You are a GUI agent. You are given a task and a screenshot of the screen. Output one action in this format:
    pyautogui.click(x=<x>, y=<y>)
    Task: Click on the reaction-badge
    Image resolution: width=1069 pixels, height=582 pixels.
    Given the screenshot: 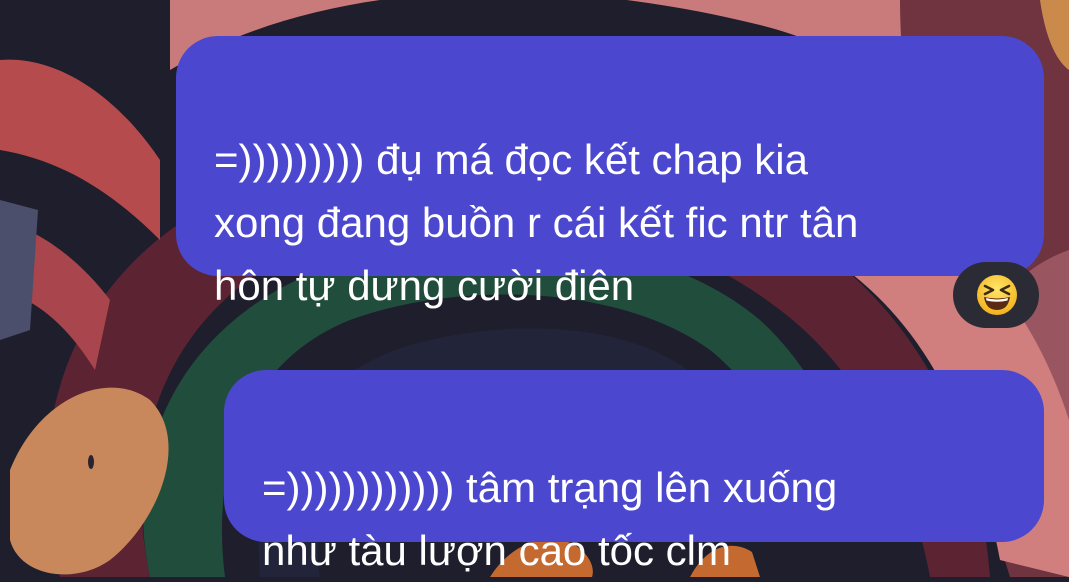 What is the action you would take?
    pyautogui.click(x=996, y=295)
    